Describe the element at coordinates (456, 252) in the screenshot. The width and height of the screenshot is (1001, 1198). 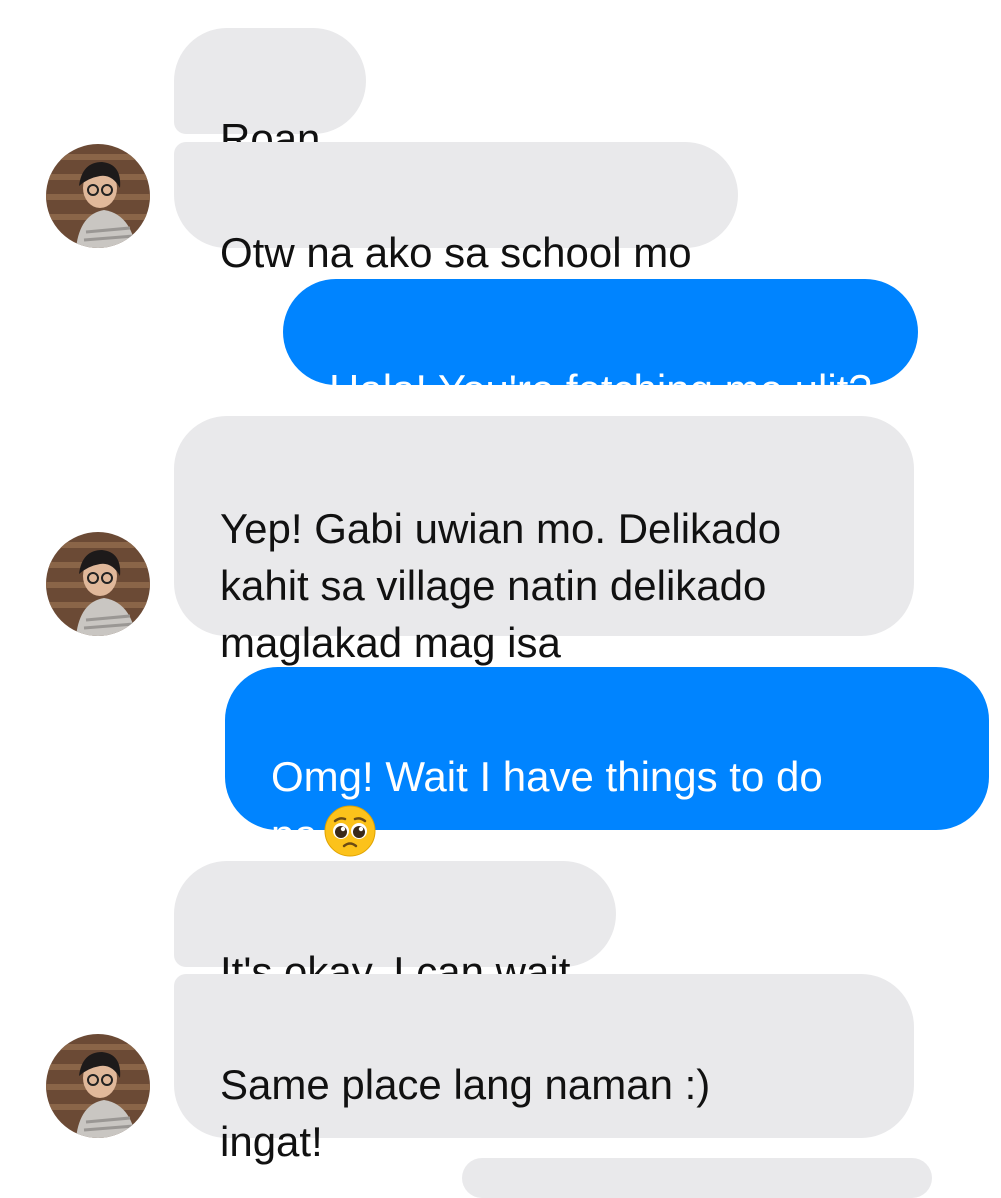
I see `message-text: Otw na ako sa school mo` at that location.